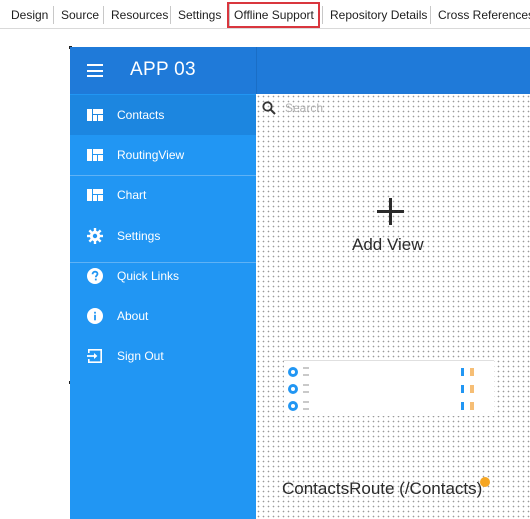  Describe the element at coordinates (382, 488) in the screenshot. I see `route-label: ContactsRoute (/Contacts)` at that location.